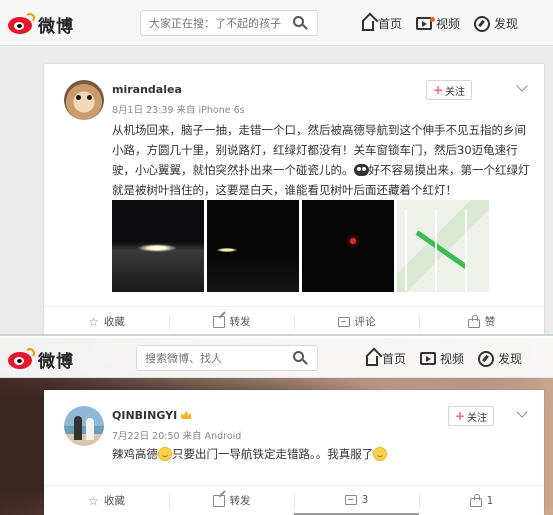  I want to click on action-bar: ☆ 收藏 转发 评论 赞, so click(294, 320).